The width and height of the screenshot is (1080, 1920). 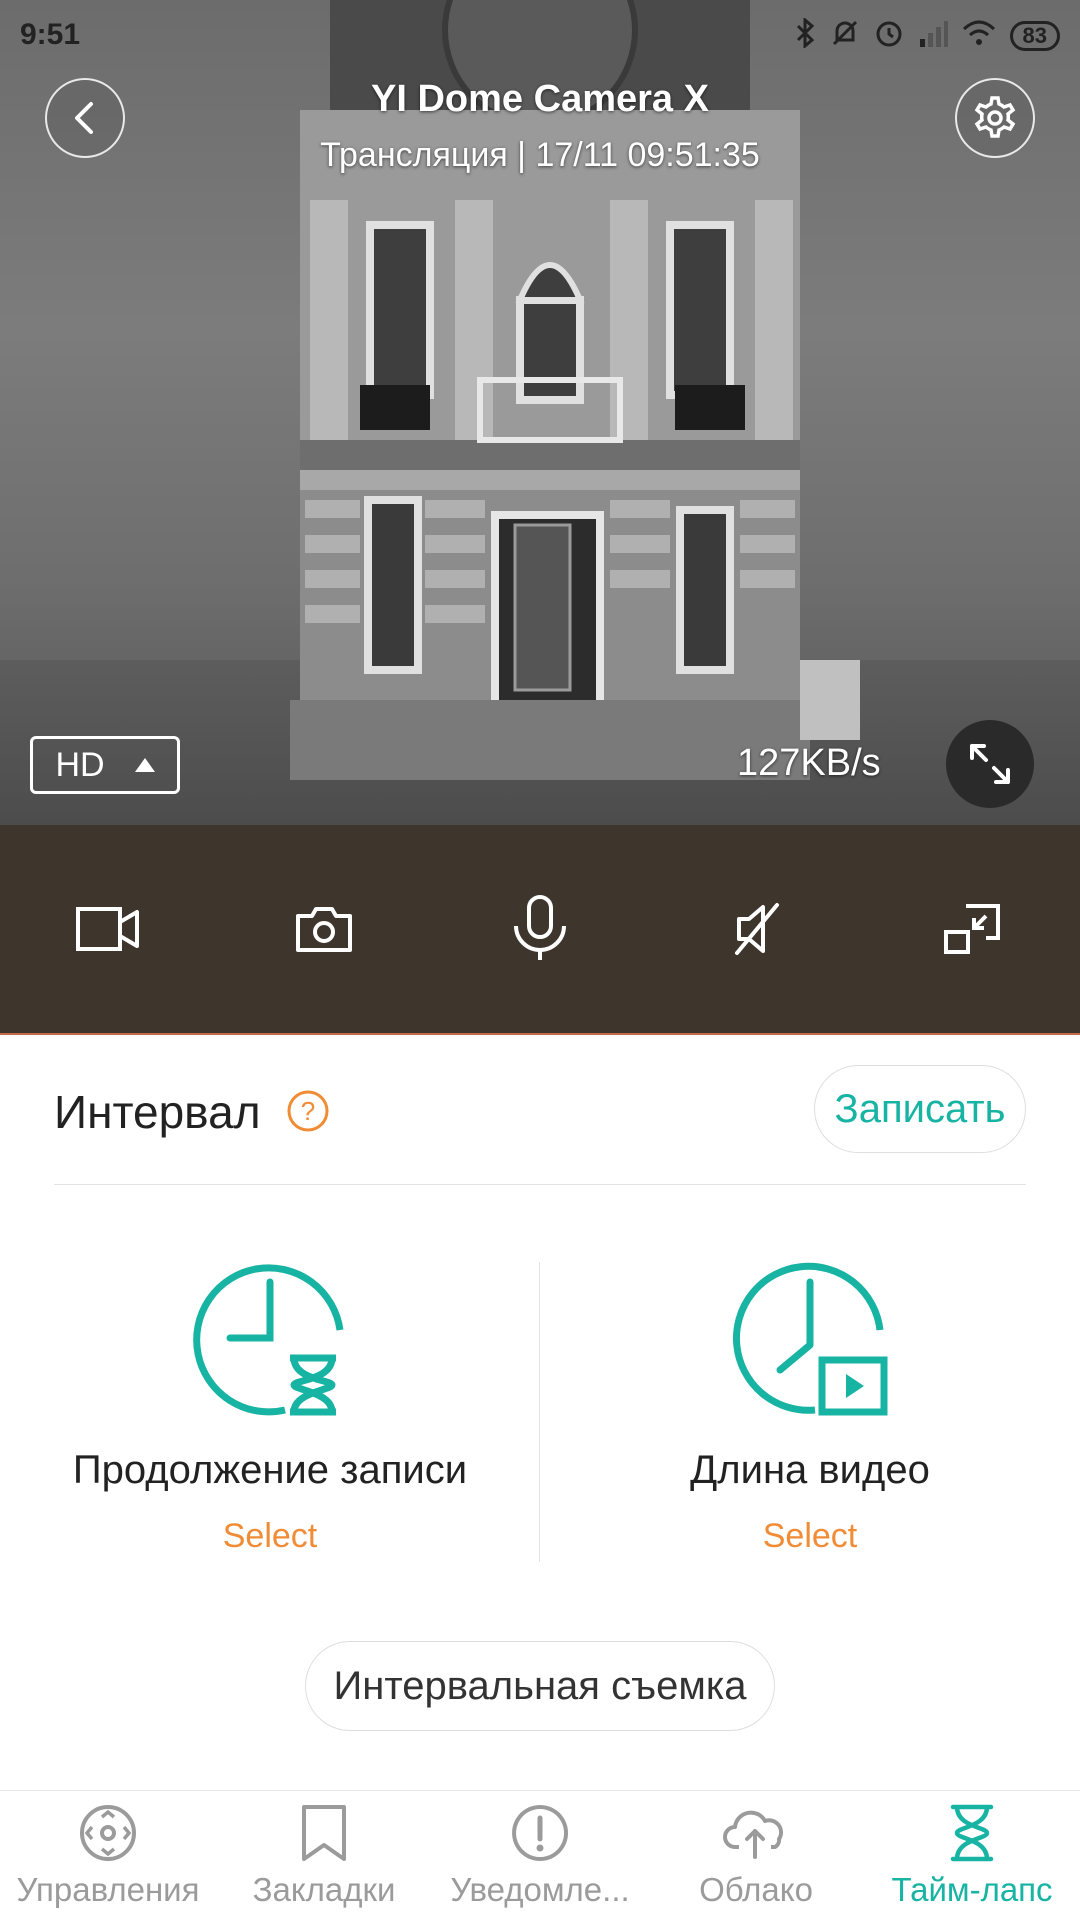 What do you see at coordinates (756, 1889) in the screenshot?
I see `nav-label: Облако` at bounding box center [756, 1889].